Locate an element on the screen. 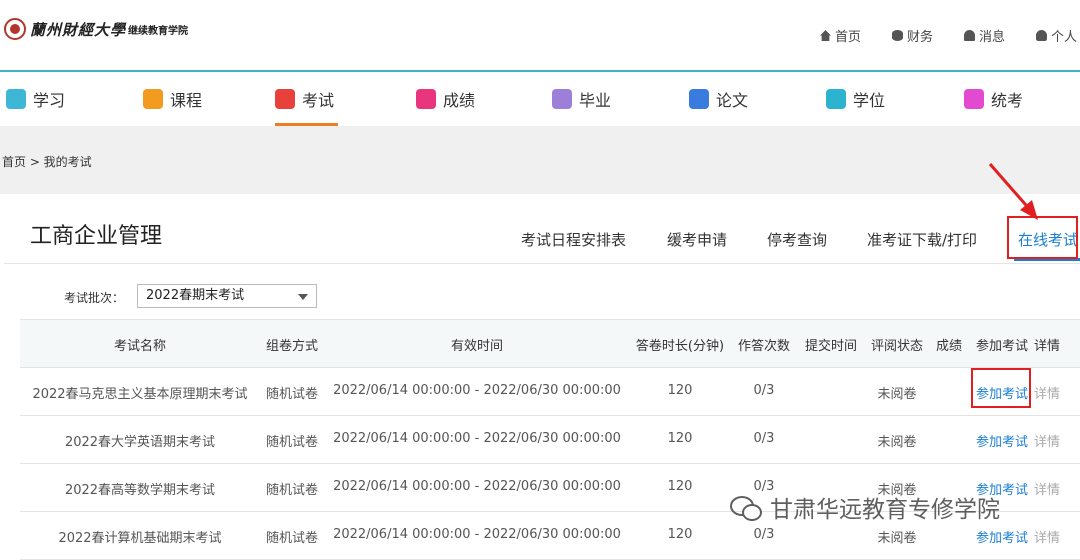 Image resolution: width=1080 pixels, height=560 pixels. breadcrumb: 首页 > 我的考试 is located at coordinates (47, 162).